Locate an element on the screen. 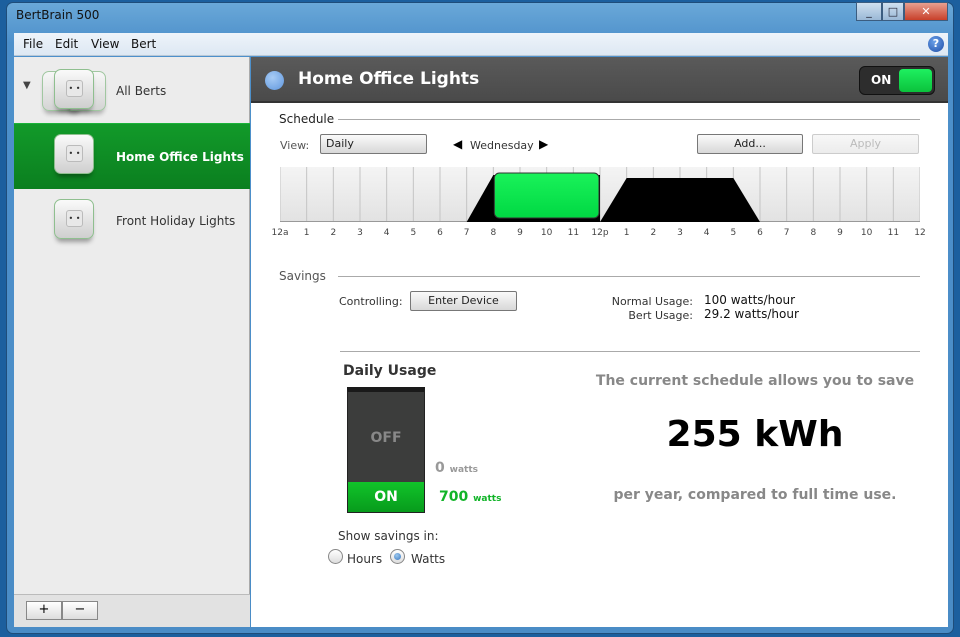 This screenshot has width=960, height=637. show-savings-label: Show savings in: is located at coordinates (388, 536).